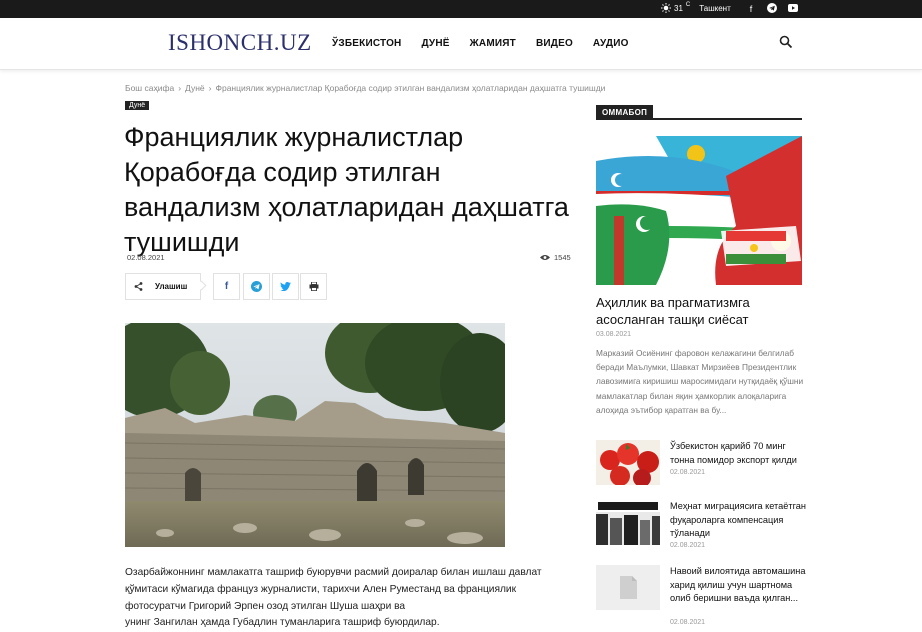 Image resolution: width=922 pixels, height=632 pixels. Describe the element at coordinates (171, 286) in the screenshot. I see `share-label: Улашиш` at that location.